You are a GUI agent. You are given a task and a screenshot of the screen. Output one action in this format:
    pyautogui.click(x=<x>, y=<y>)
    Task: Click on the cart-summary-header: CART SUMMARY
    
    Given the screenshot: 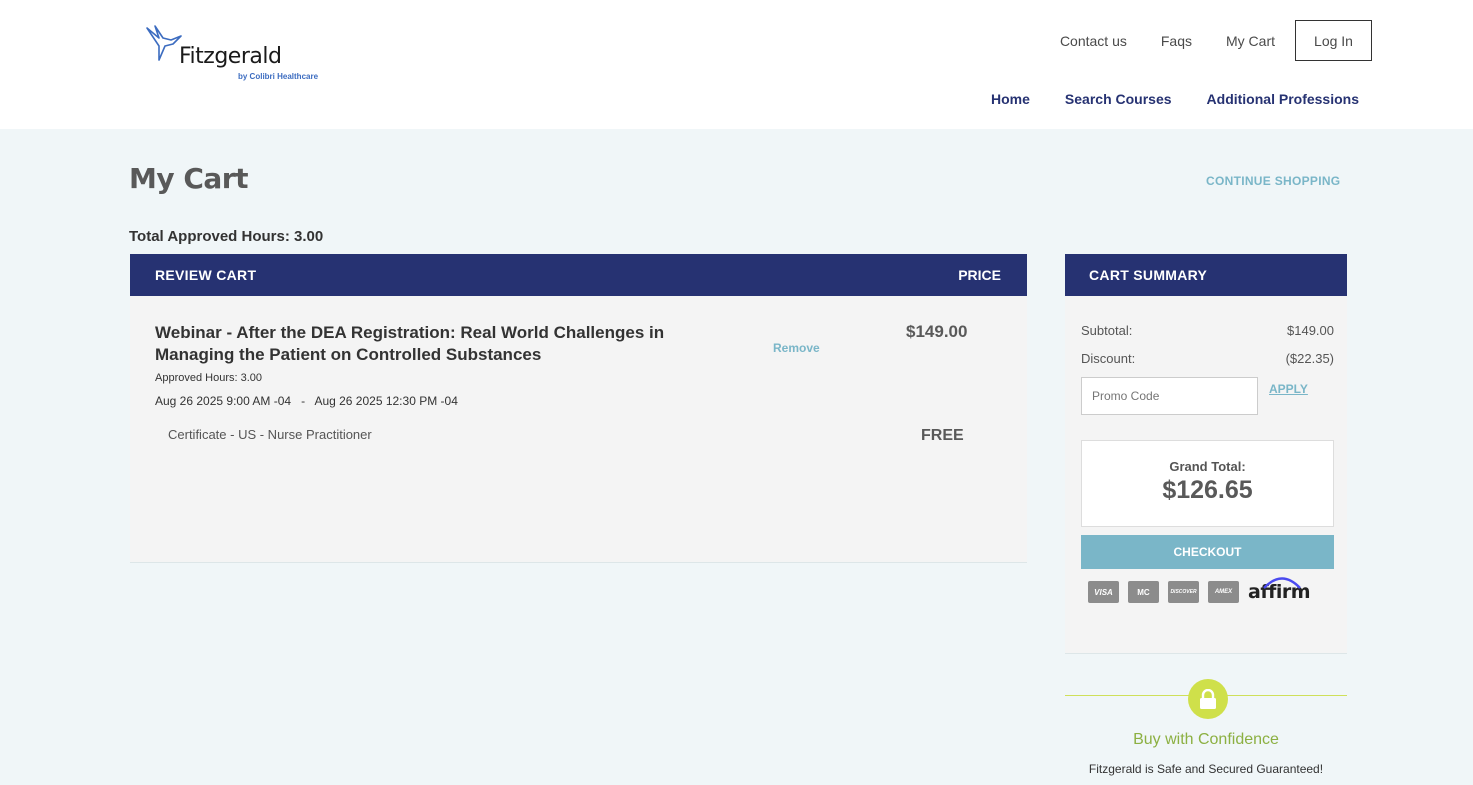 What is the action you would take?
    pyautogui.click(x=1206, y=275)
    